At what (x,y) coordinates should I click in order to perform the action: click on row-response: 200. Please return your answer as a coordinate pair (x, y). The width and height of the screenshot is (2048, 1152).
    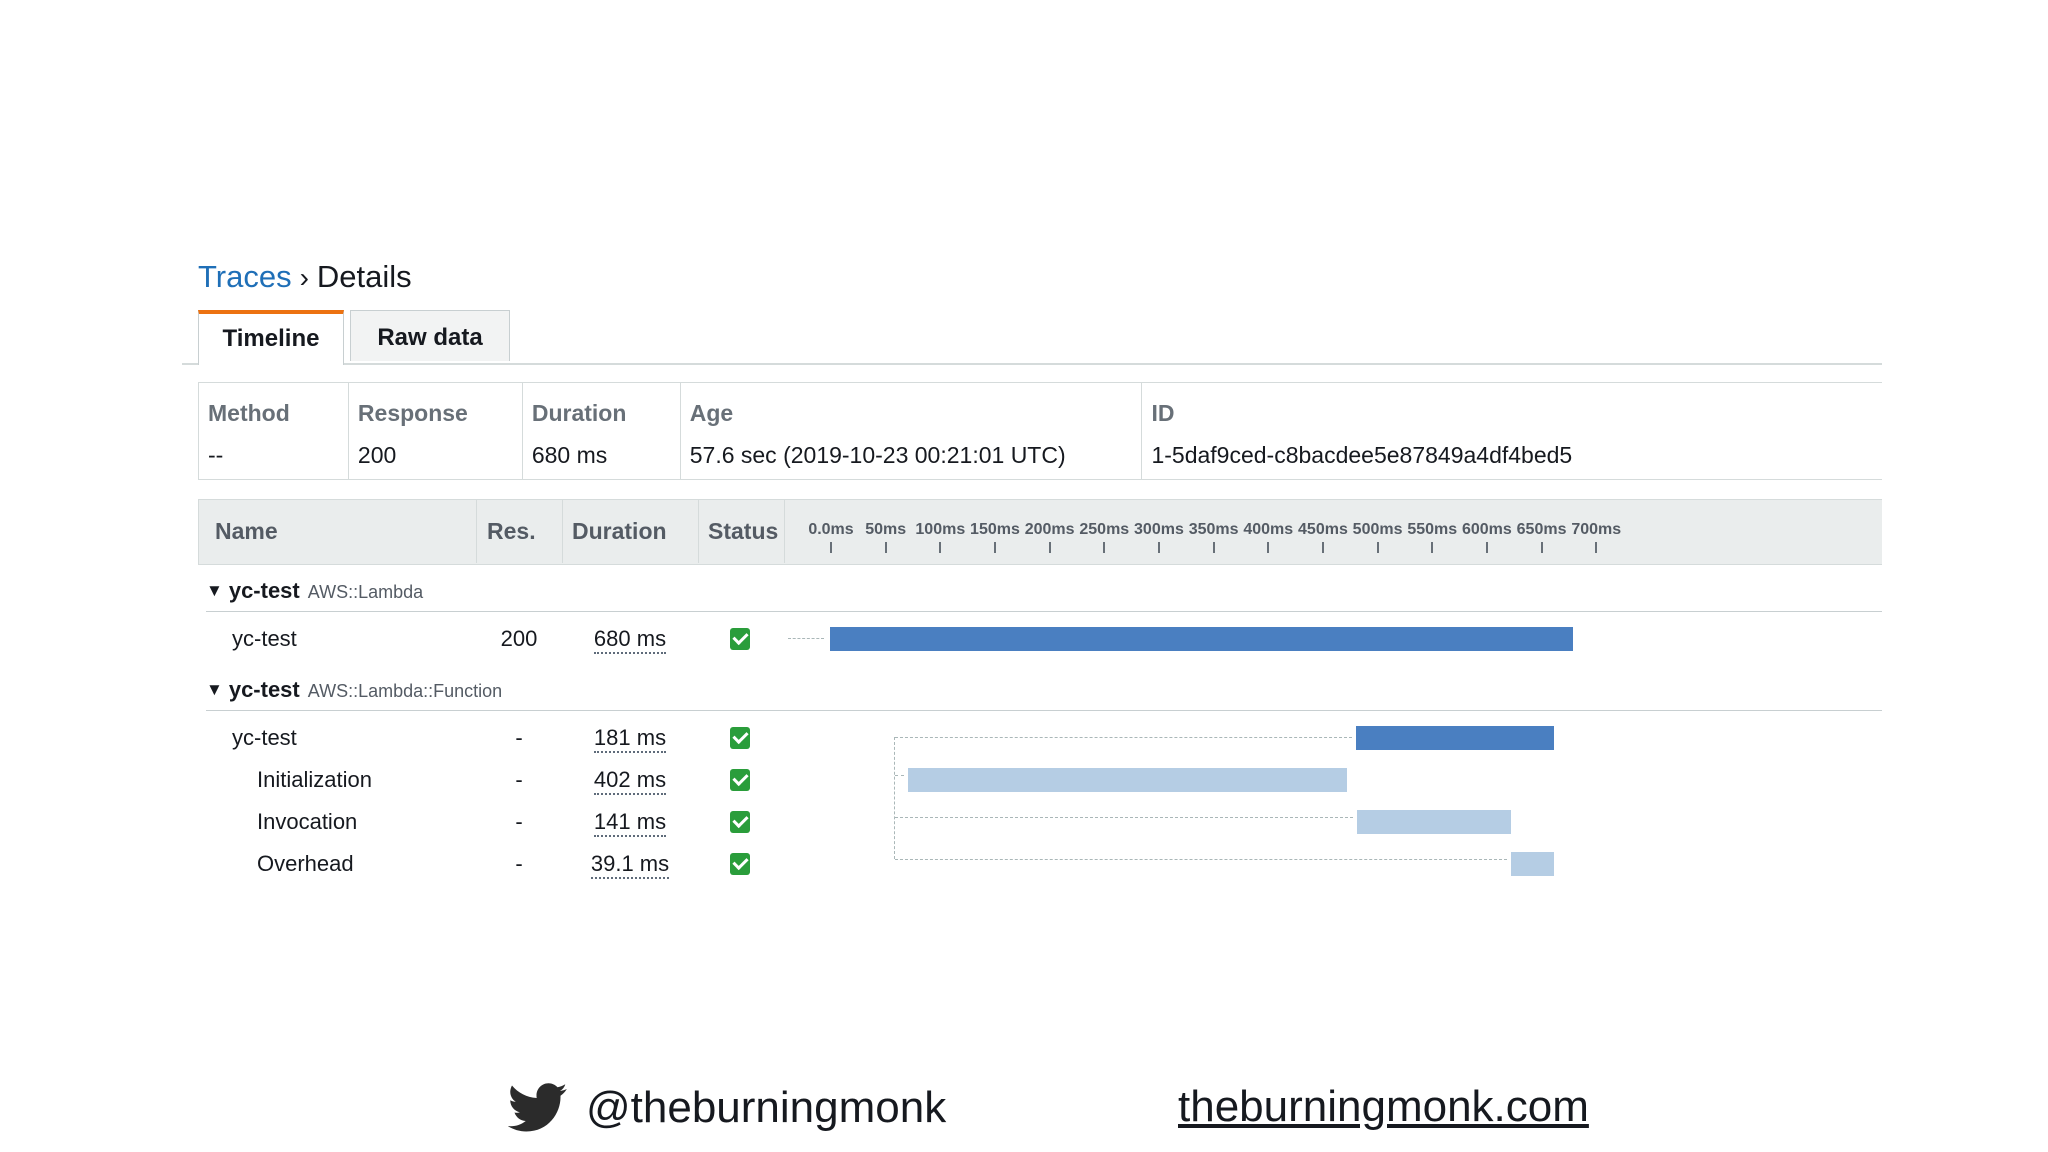
    Looking at the image, I should click on (519, 638).